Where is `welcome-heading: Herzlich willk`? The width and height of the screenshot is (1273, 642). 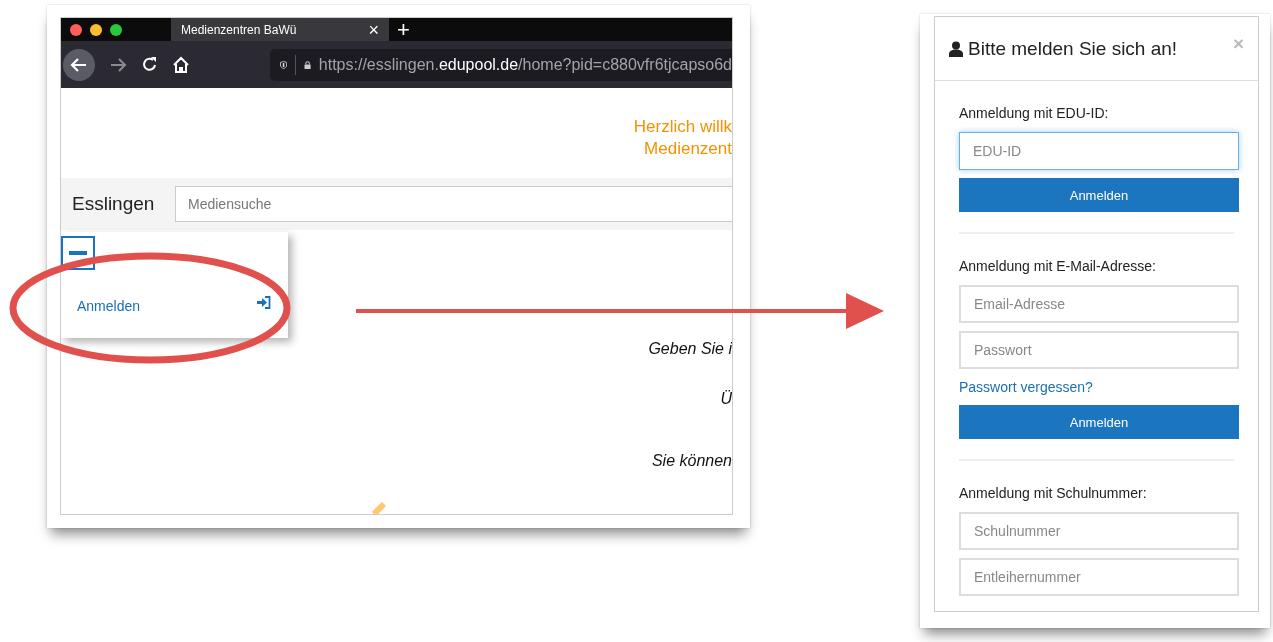 welcome-heading: Herzlich willk is located at coordinates (682, 127).